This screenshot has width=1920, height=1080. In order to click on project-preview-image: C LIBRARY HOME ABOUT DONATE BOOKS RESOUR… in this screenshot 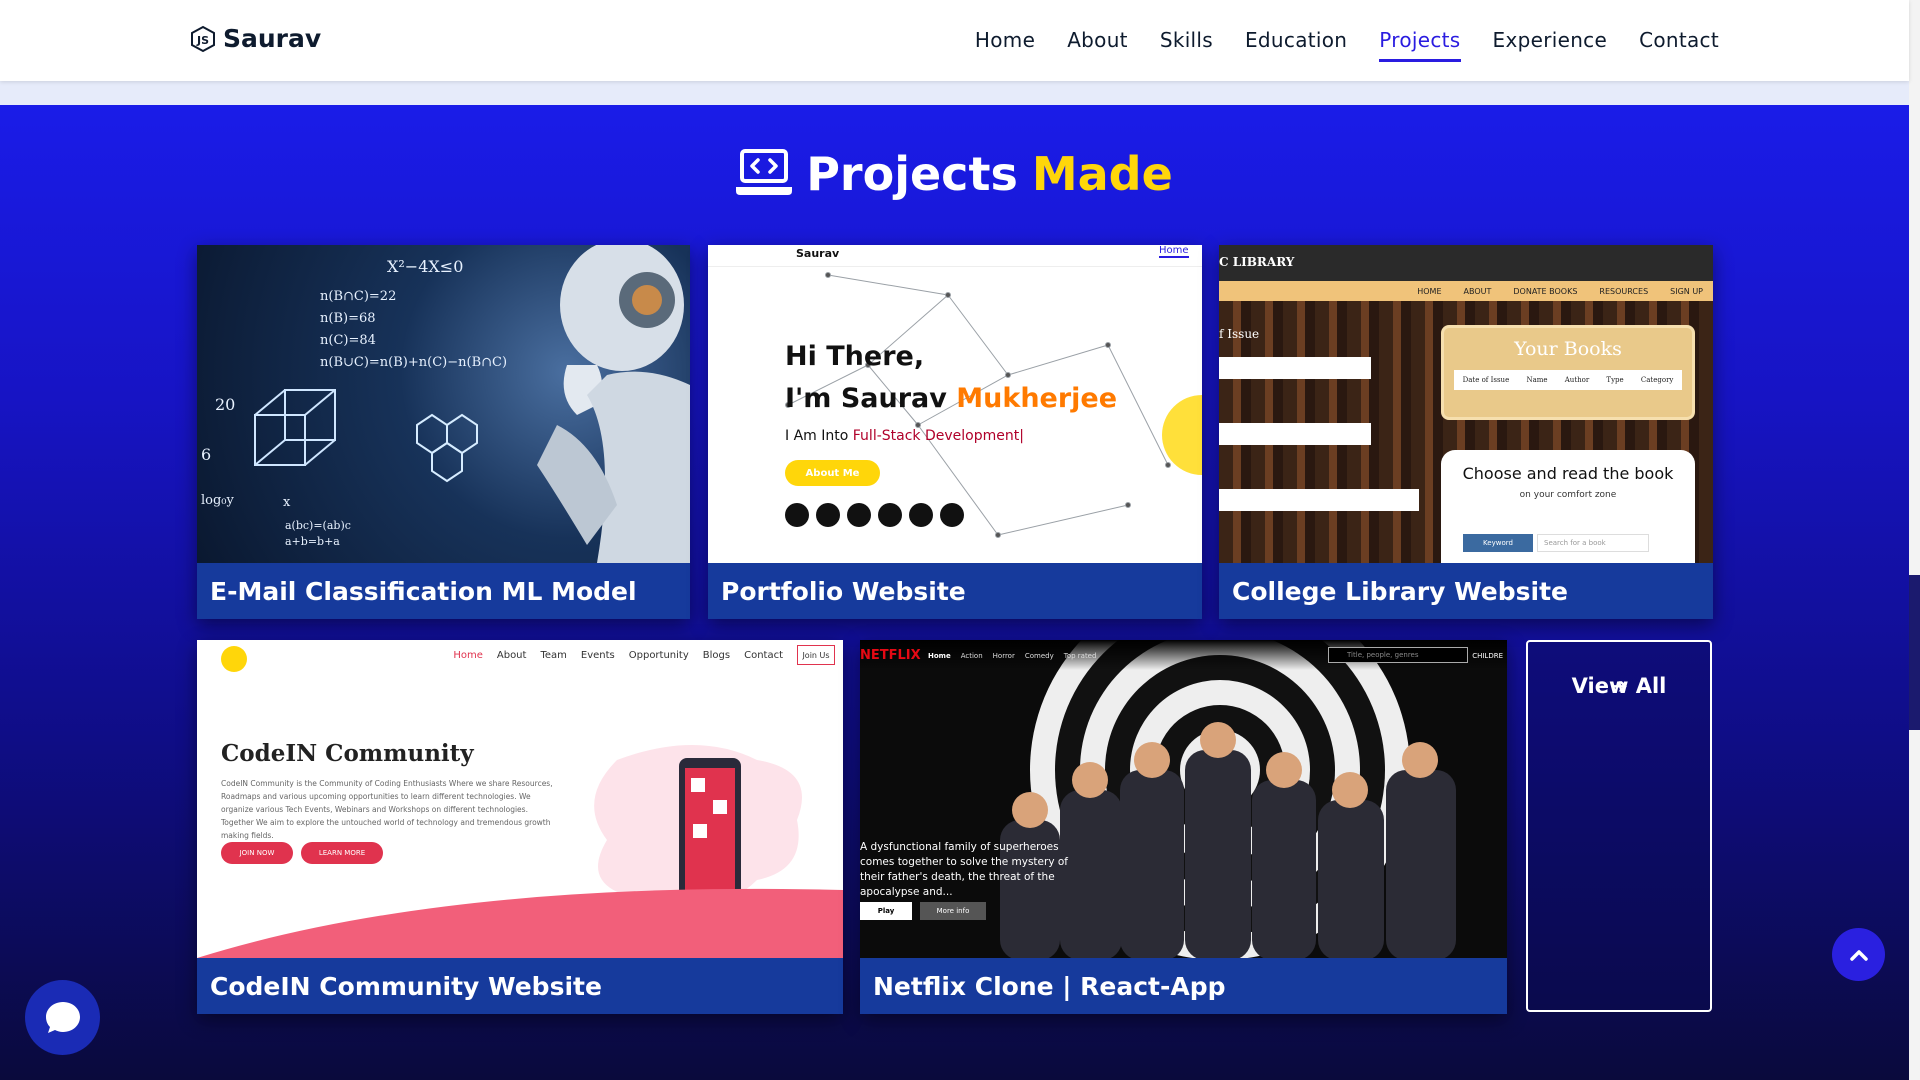, I will do `click(1466, 404)`.